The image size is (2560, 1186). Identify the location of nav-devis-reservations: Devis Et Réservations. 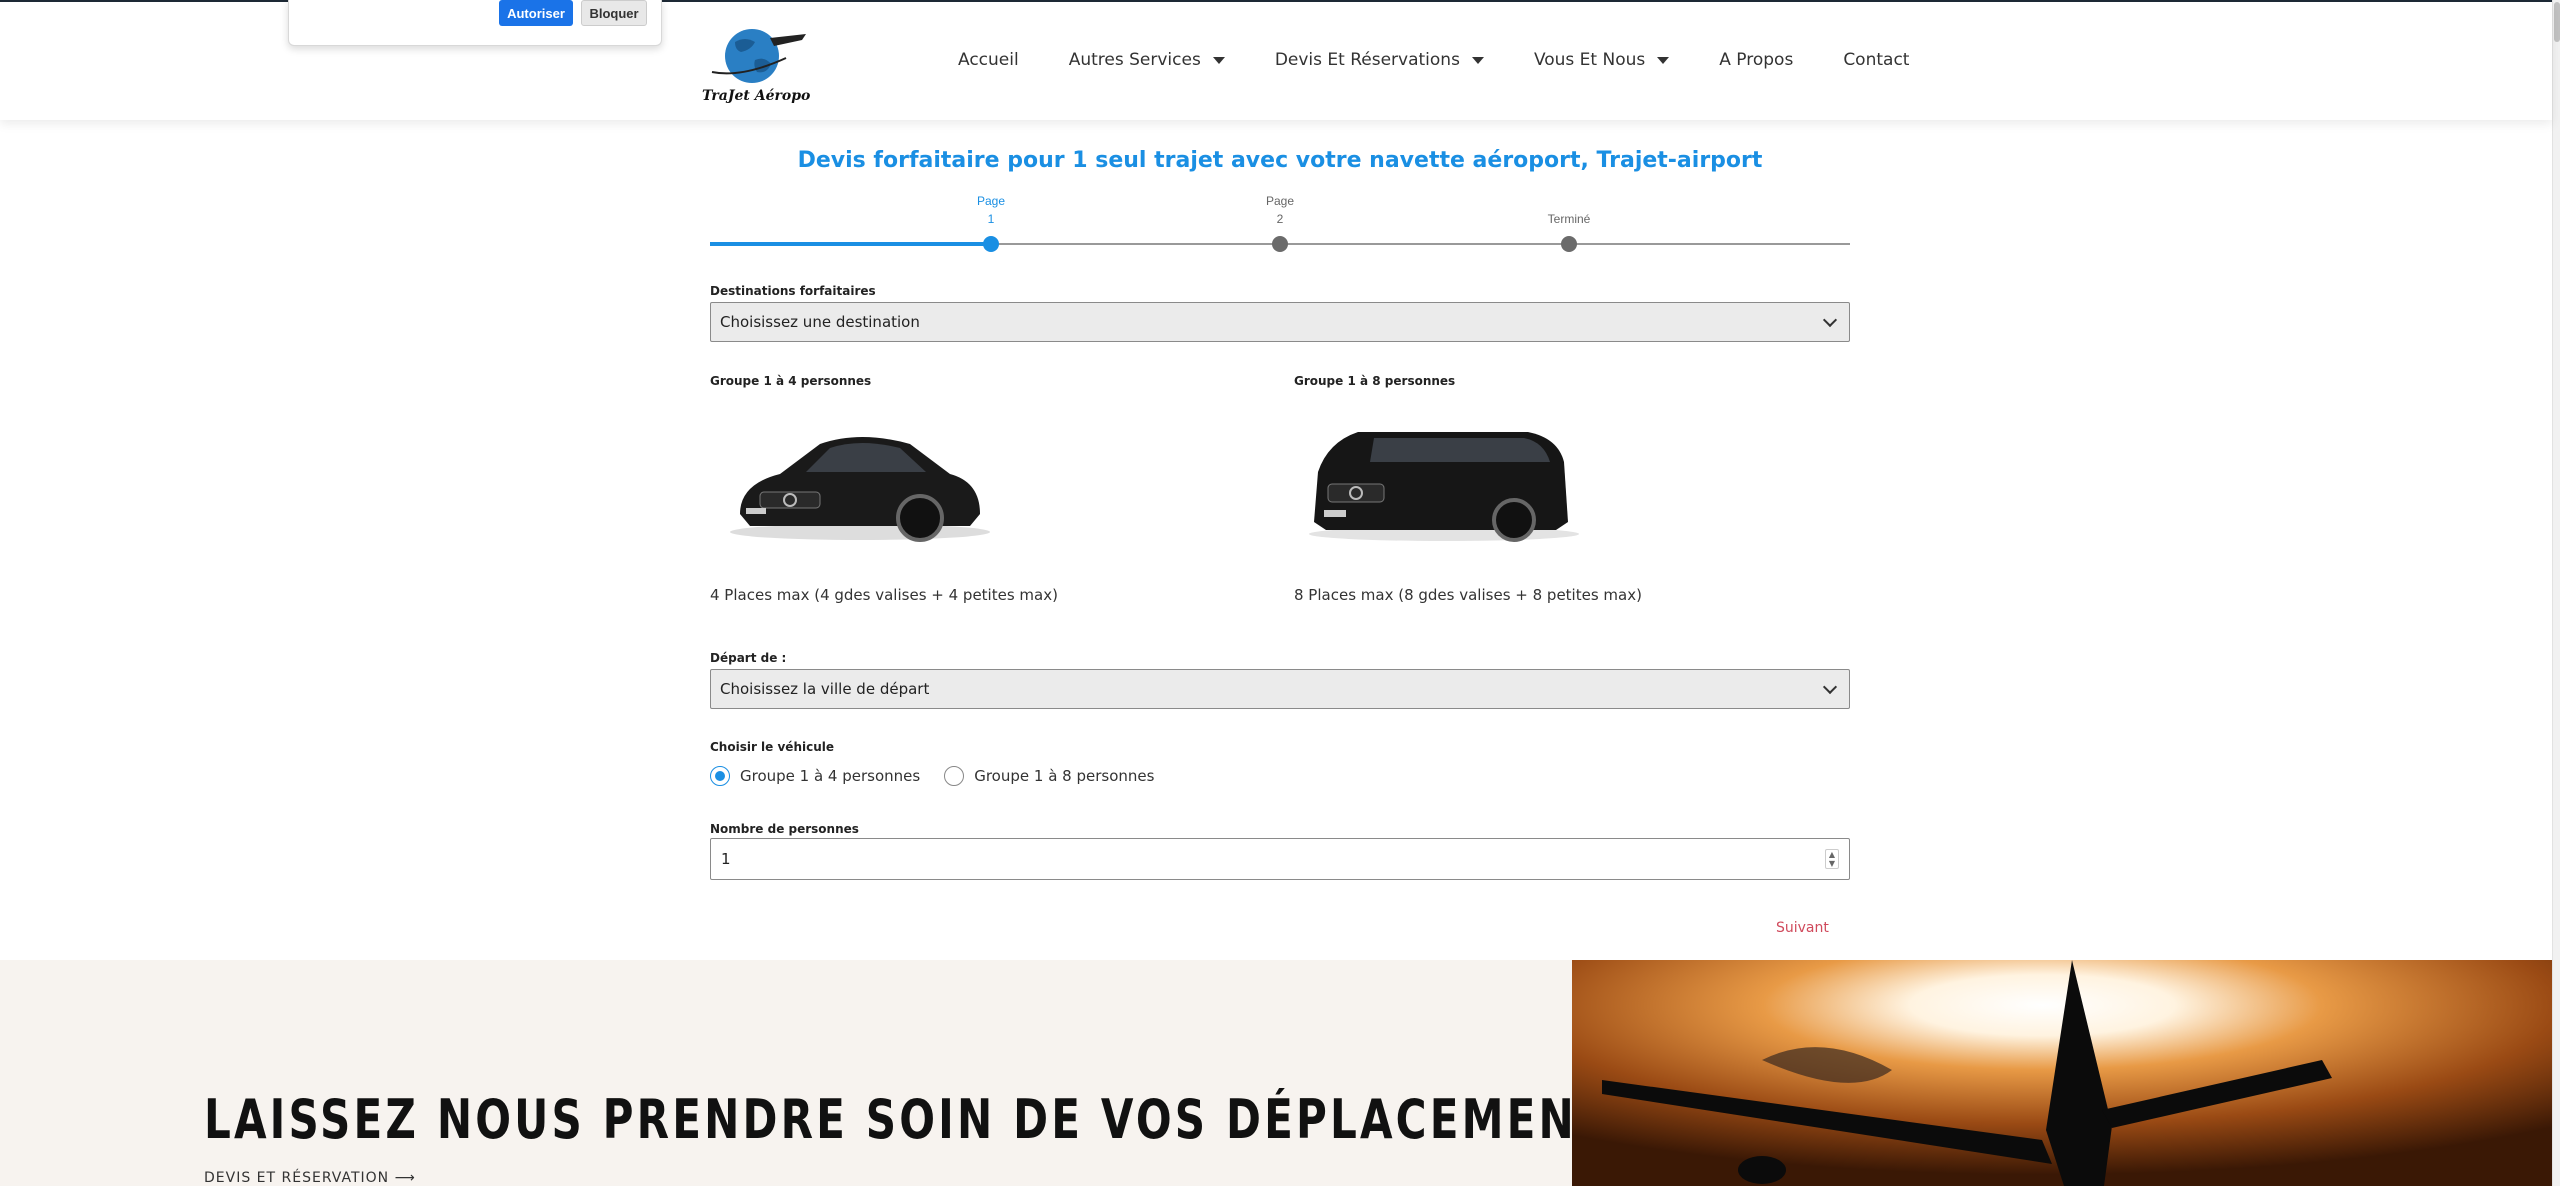
(1379, 60).